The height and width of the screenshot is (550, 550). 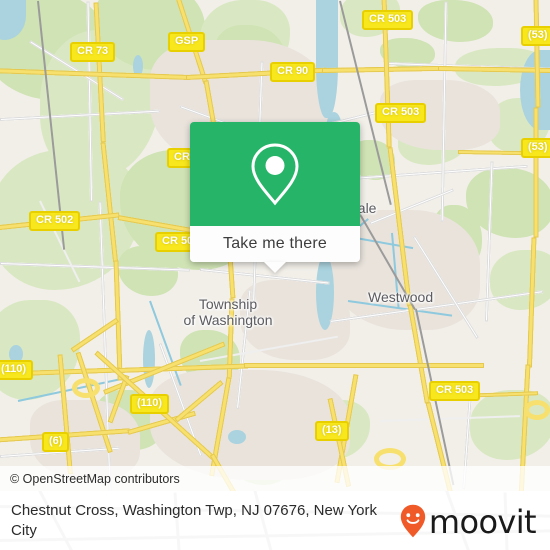 I want to click on place-label-westwood: Westwood, so click(x=400, y=297).